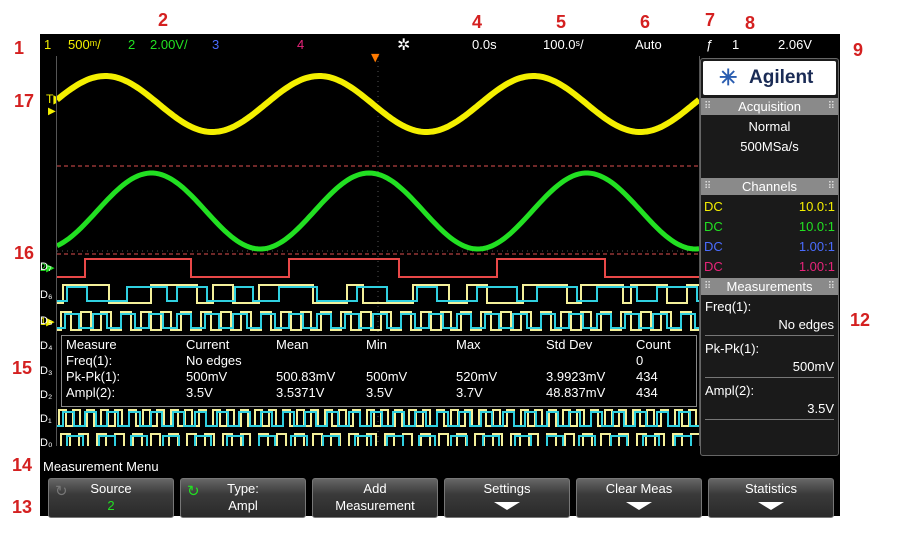 The width and height of the screenshot is (897, 553). What do you see at coordinates (770, 488) in the screenshot?
I see `softkey-label: Statistics` at bounding box center [770, 488].